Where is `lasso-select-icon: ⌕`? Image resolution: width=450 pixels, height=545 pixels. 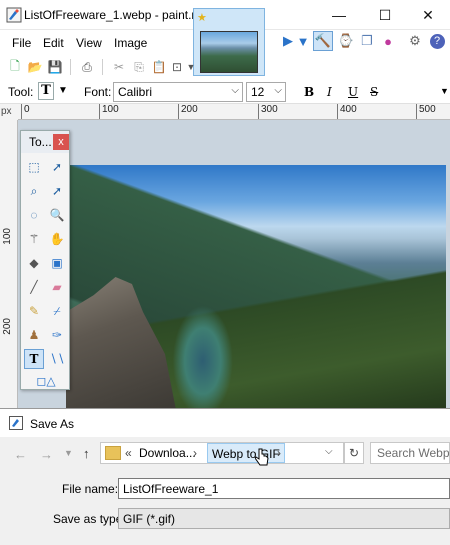
lasso-select-icon: ⌕ is located at coordinates (34, 191).